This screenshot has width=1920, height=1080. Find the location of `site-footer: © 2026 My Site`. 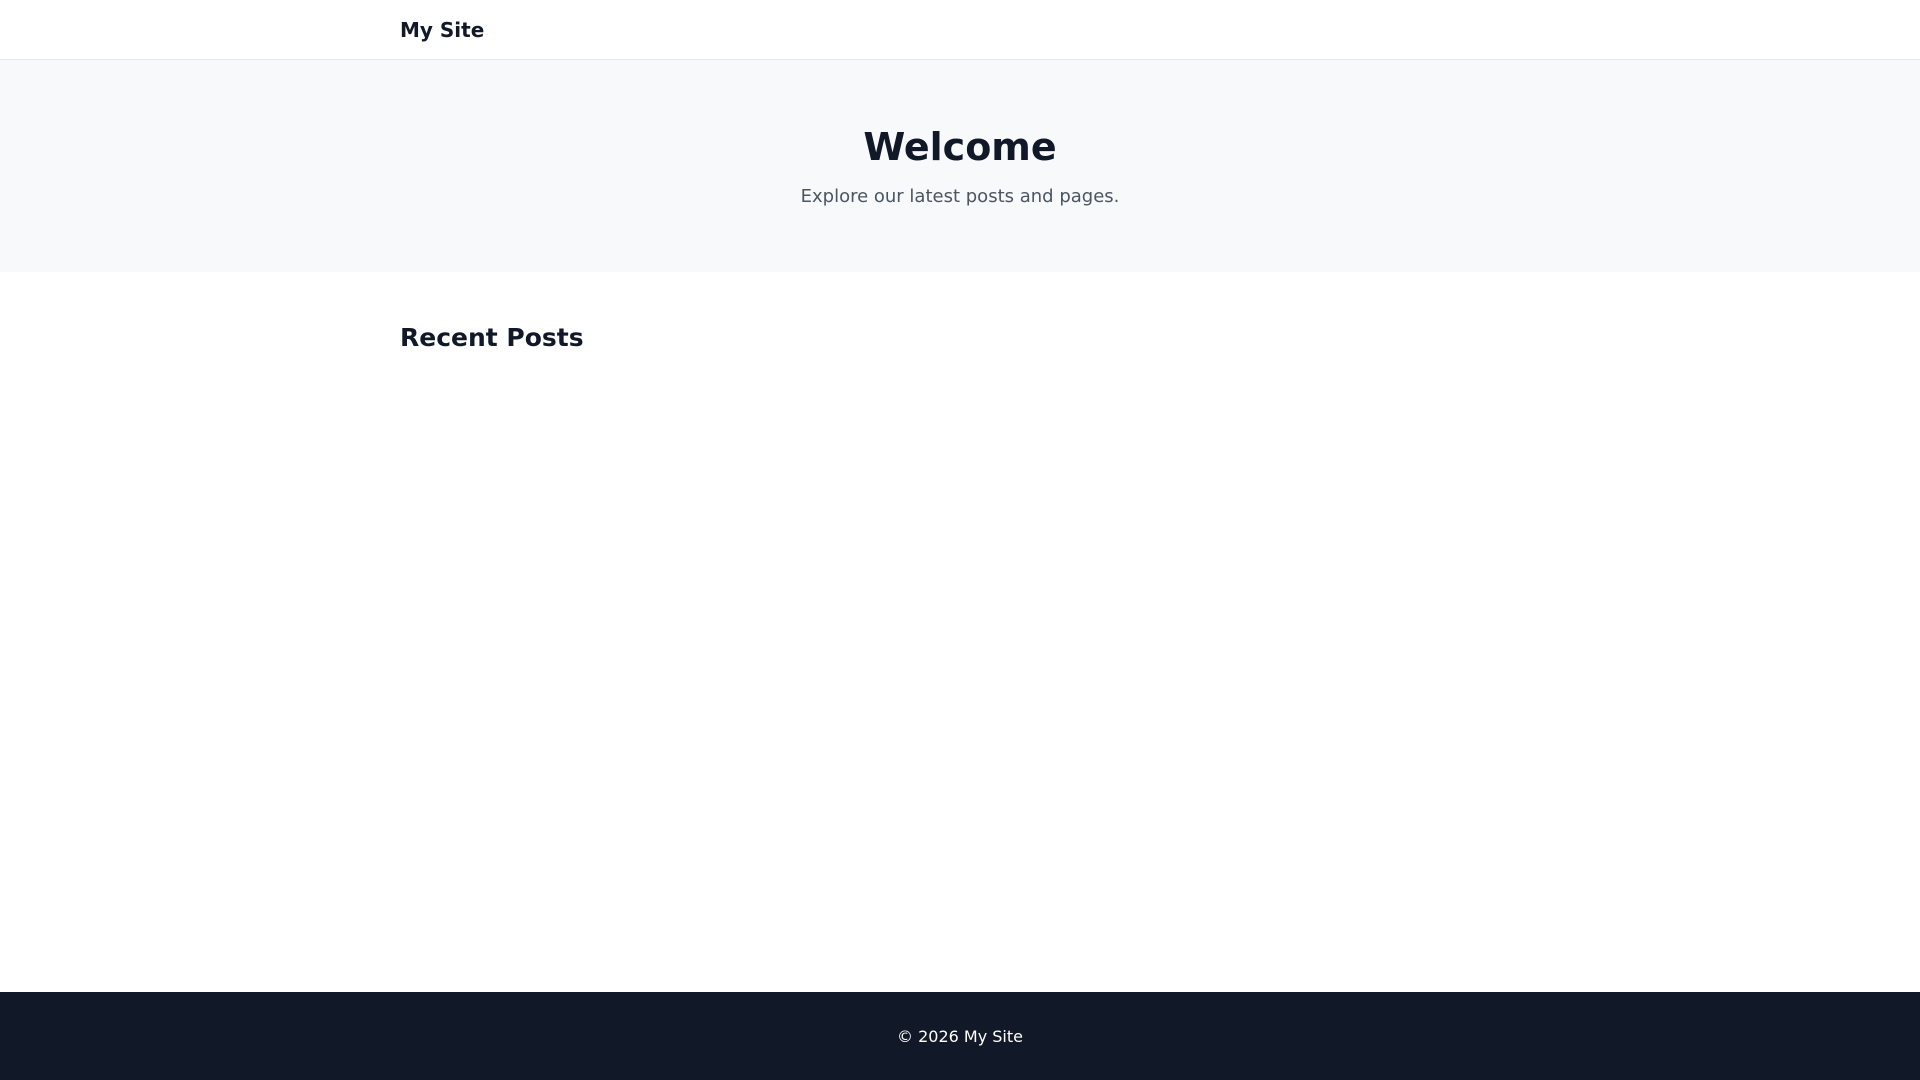

site-footer: © 2026 My Site is located at coordinates (960, 1036).